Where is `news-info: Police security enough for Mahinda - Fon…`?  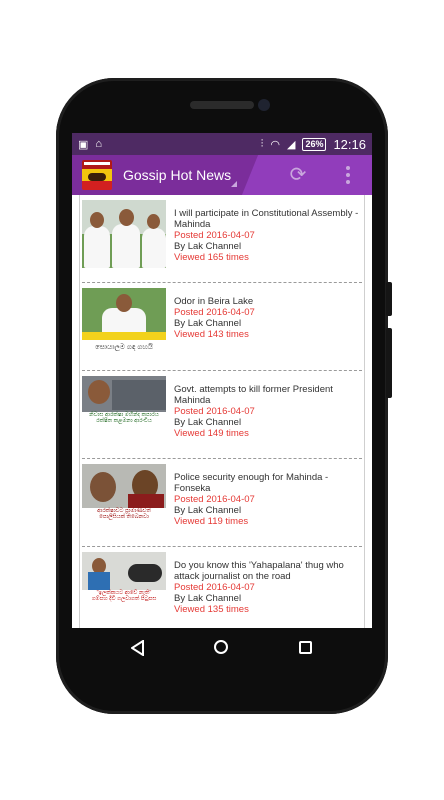 news-info: Police security enough for Mahinda - Fon… is located at coordinates (267, 495).